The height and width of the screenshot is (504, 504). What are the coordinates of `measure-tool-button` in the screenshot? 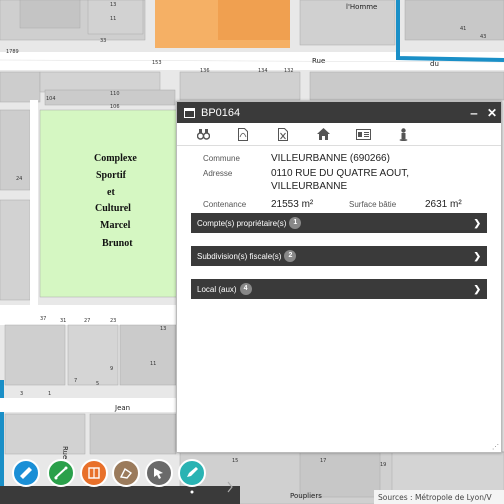 It's located at (61, 473).